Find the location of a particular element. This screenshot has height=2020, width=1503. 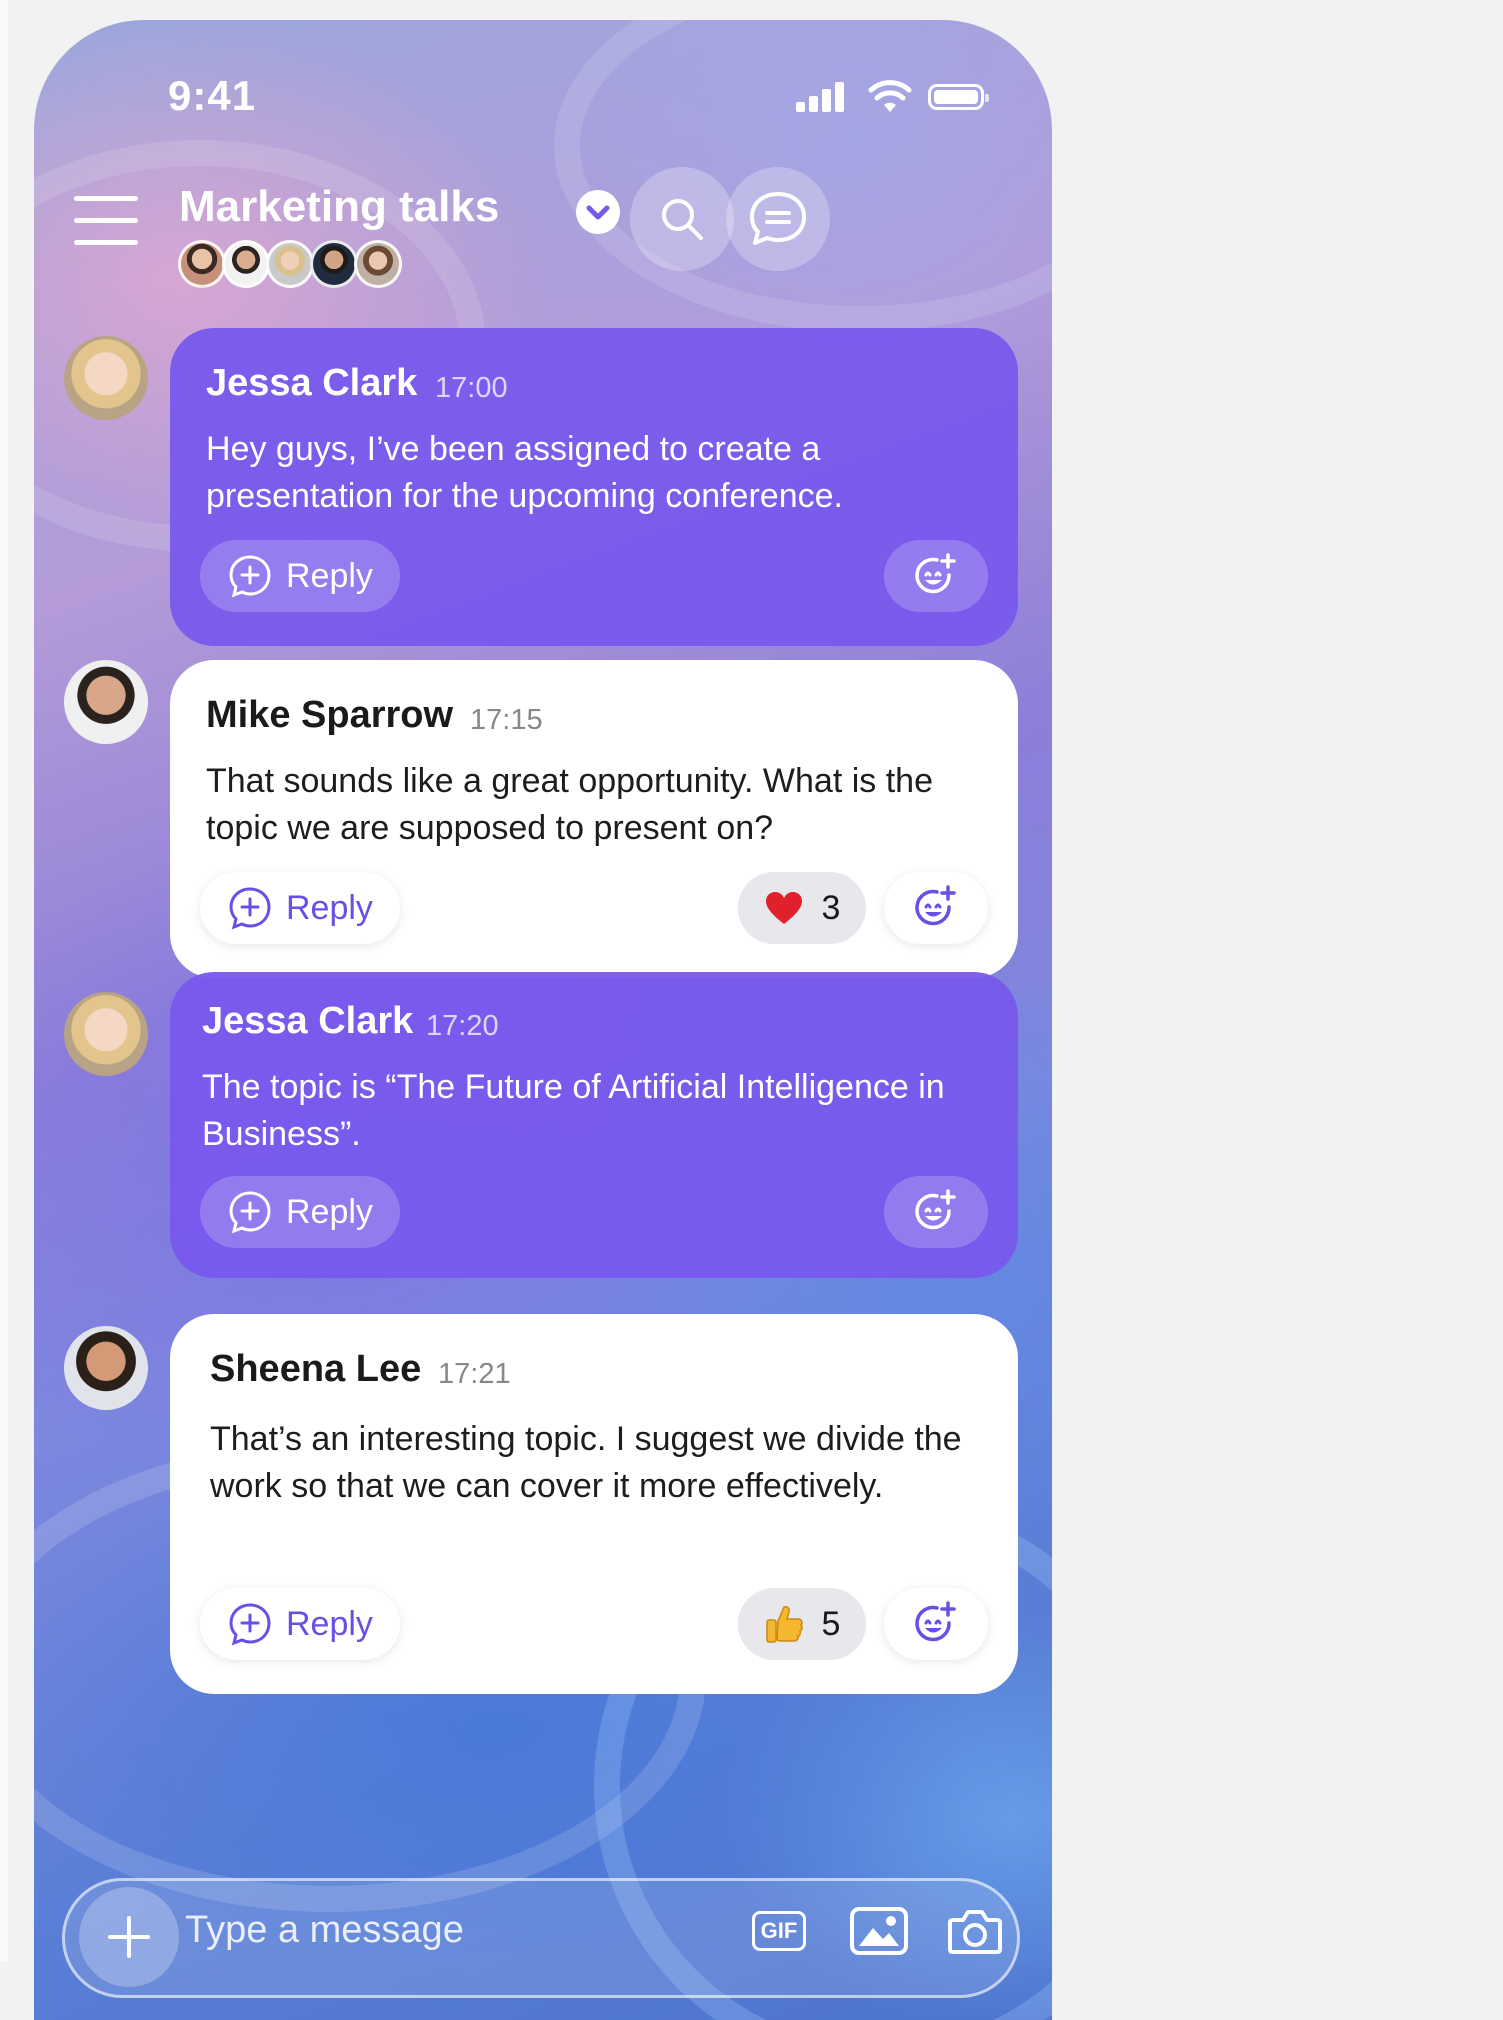

gif-button: GIF is located at coordinates (779, 1931).